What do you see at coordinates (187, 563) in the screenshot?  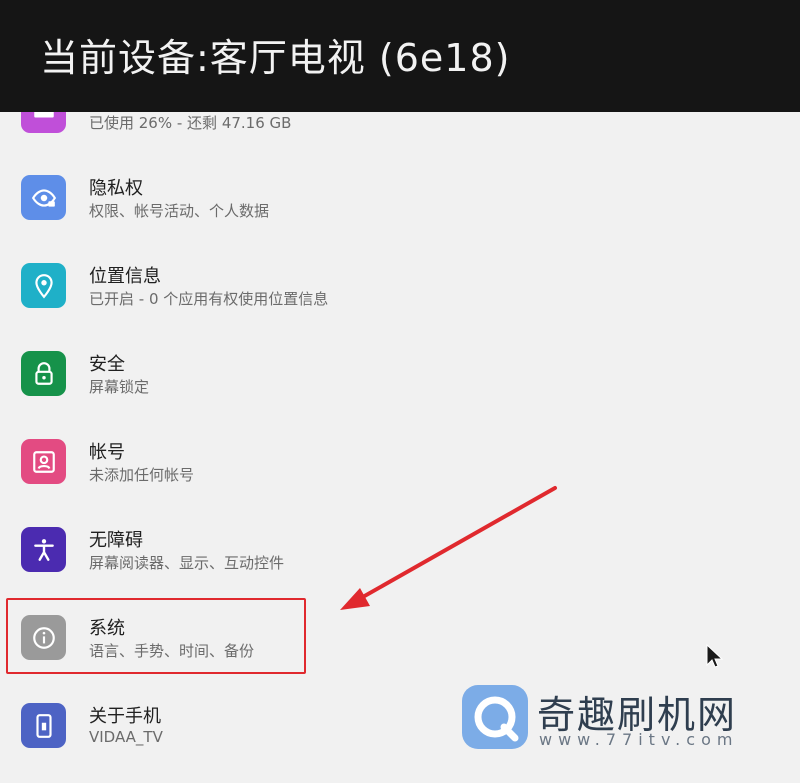 I see `settings-item-subtitle: 屏幕阅读器、显示、互动控件` at bounding box center [187, 563].